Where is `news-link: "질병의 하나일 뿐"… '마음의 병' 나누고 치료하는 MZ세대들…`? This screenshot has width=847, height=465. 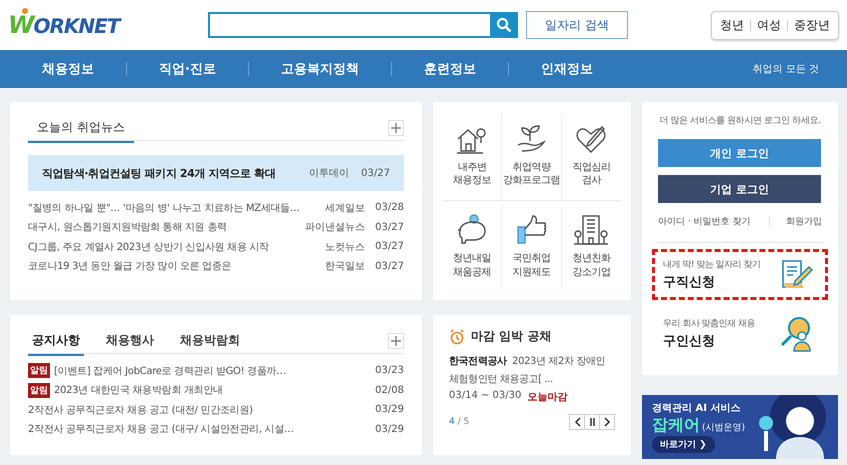
news-link: "질병의 하나일 뿐"… '마음의 병' 나누고 치료하는 MZ세대들… is located at coordinates (177, 207).